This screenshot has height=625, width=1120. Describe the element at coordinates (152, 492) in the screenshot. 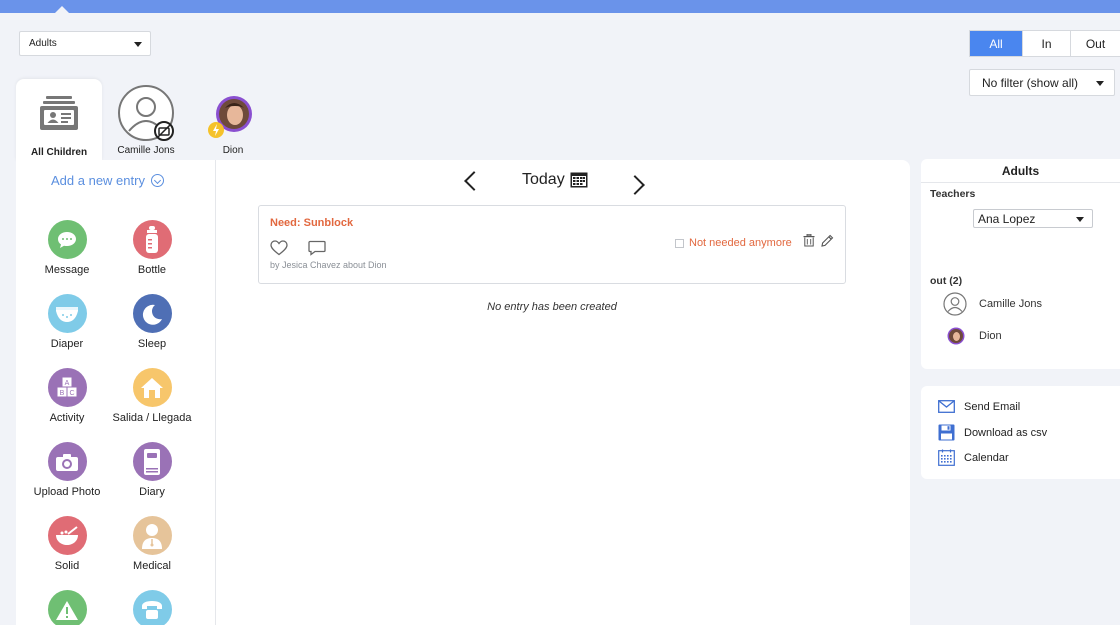

I see `entry-label: Diary` at that location.